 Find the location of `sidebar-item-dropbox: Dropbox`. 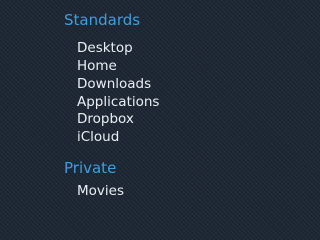

sidebar-item-dropbox: Dropbox is located at coordinates (105, 119).